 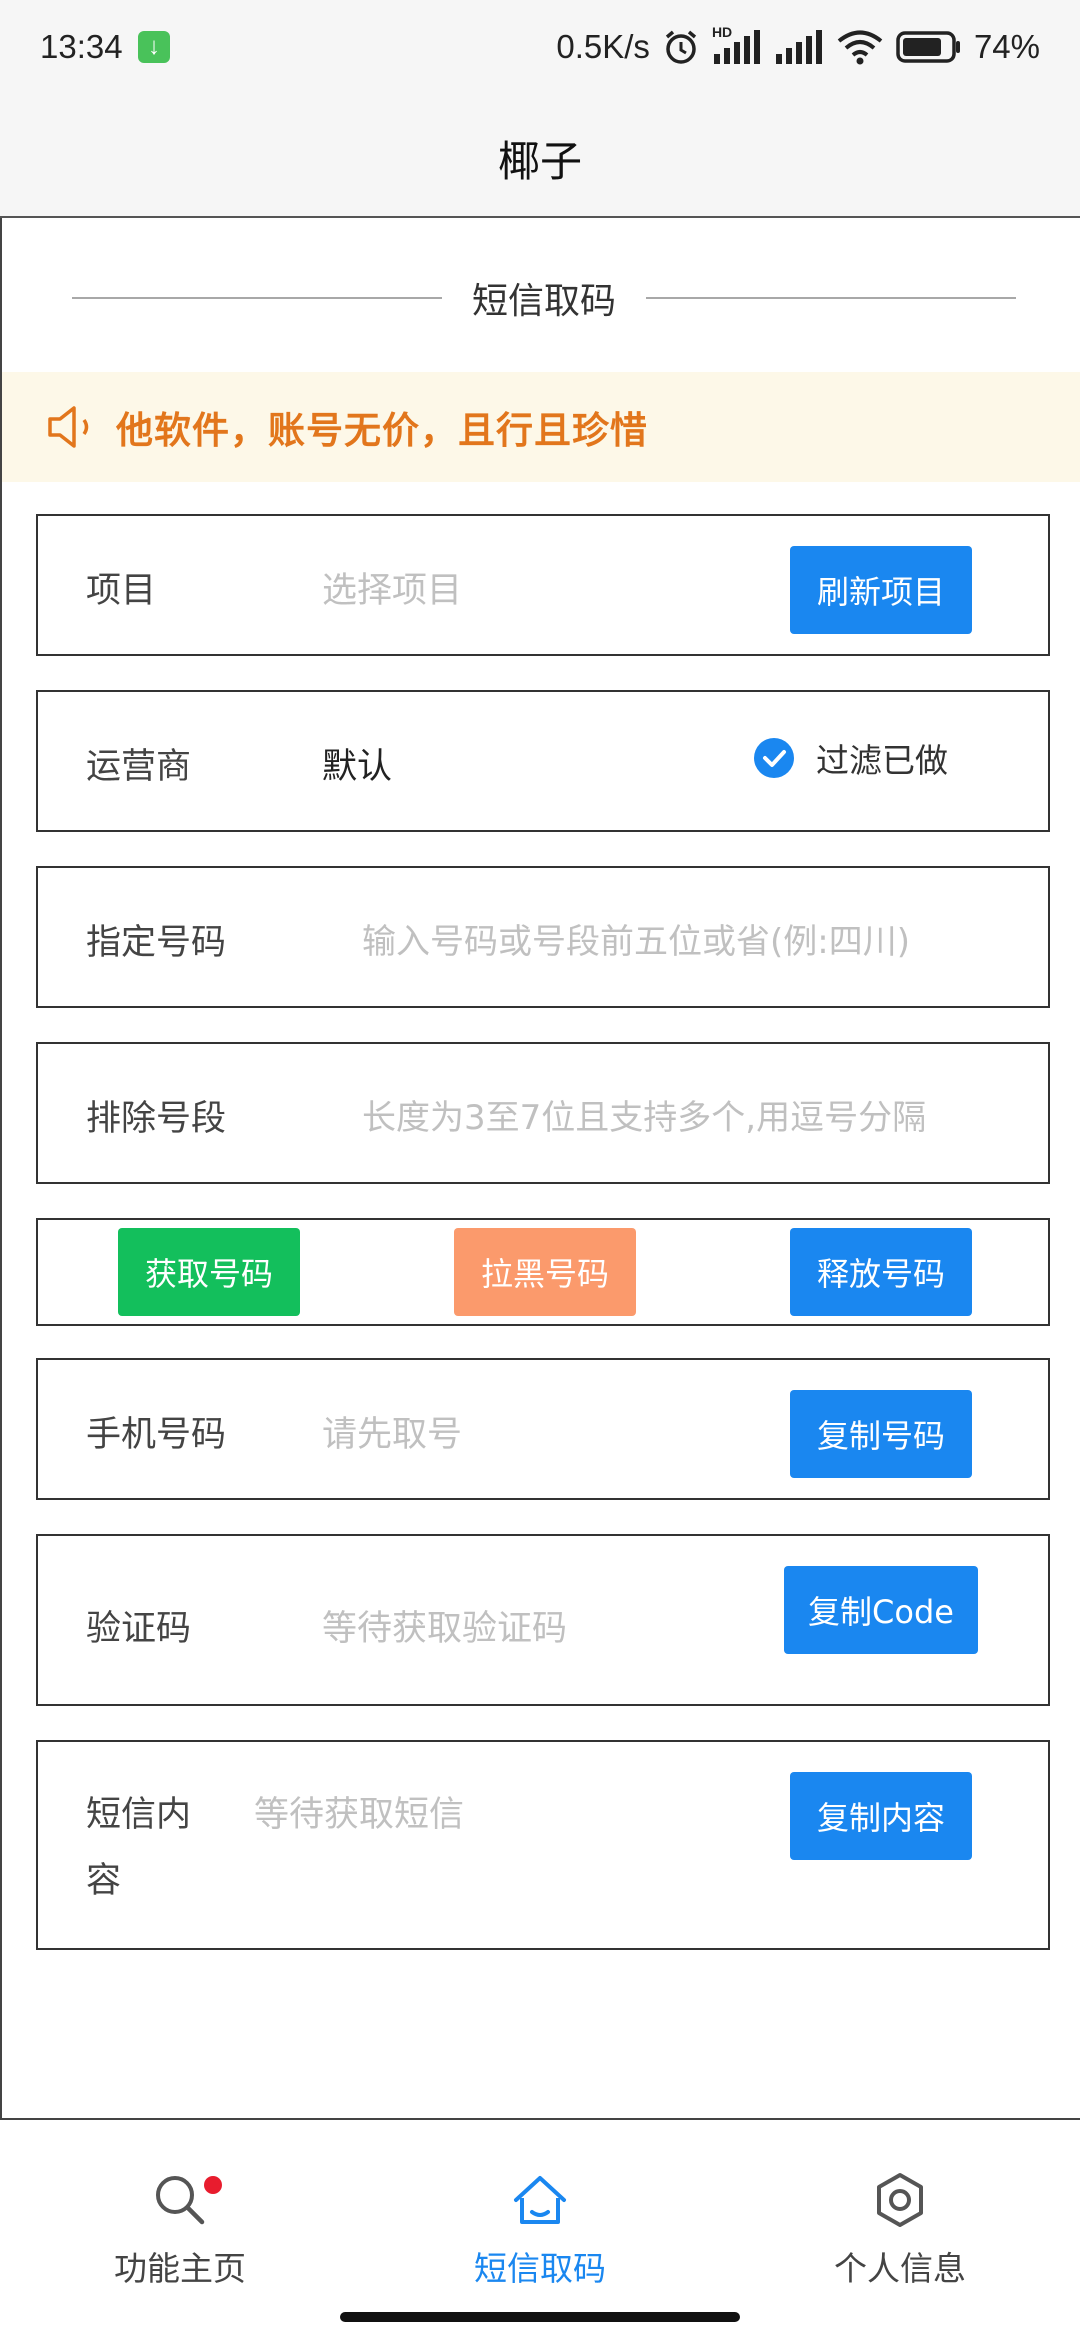 I want to click on sms-content-label-line1: 短信内, so click(x=139, y=1815).